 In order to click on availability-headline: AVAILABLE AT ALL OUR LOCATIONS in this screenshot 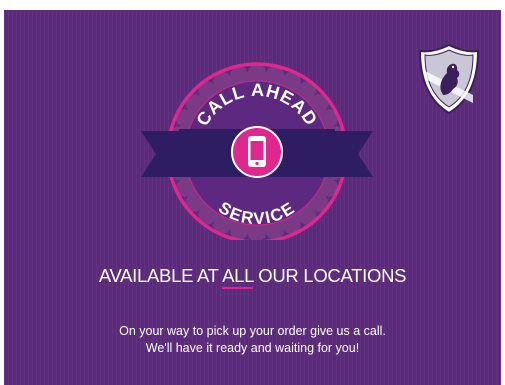, I will do `click(252, 277)`.